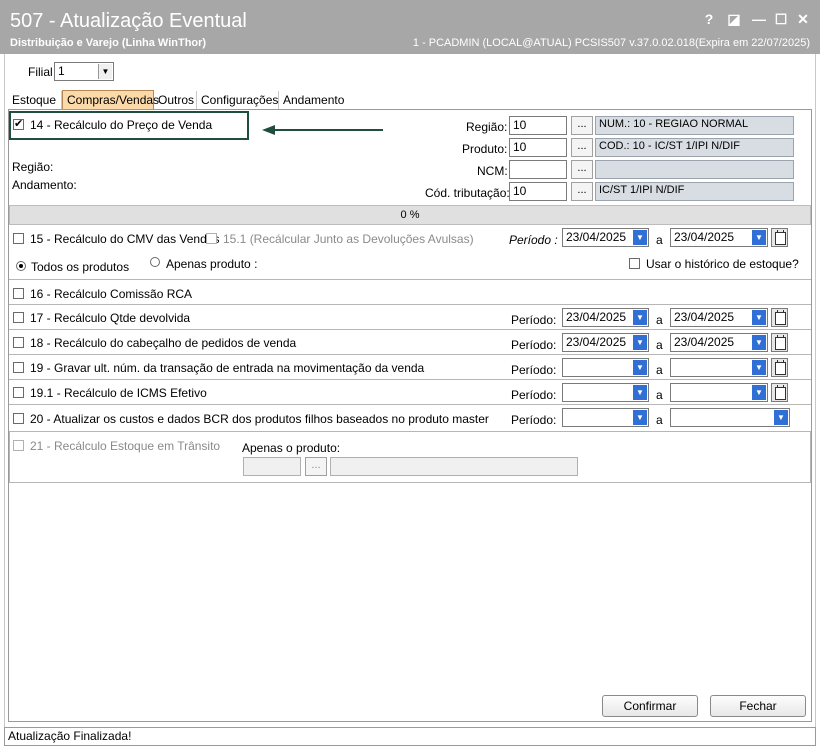 Image resolution: width=820 pixels, height=751 pixels. I want to click on date-to-19: ▼, so click(719, 367).